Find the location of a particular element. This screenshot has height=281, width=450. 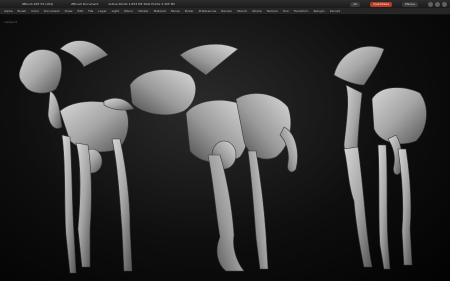

maximize-icon is located at coordinates (437, 4).